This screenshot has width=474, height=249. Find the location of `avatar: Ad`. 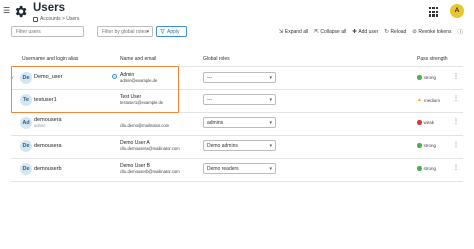

avatar: Ad is located at coordinates (26, 123).